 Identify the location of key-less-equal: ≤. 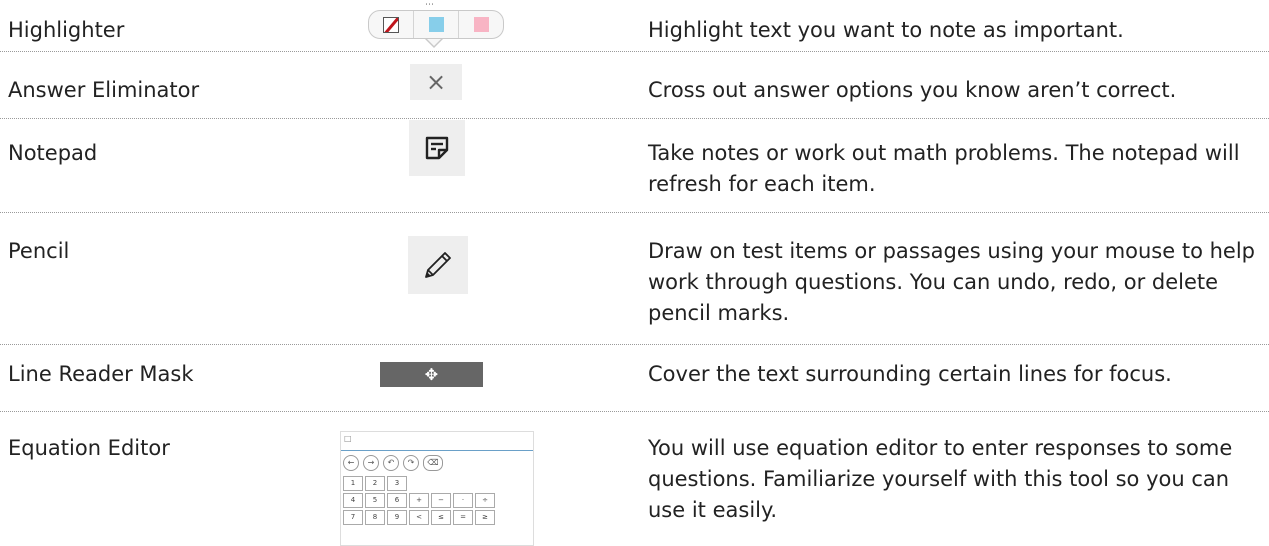
(441, 517).